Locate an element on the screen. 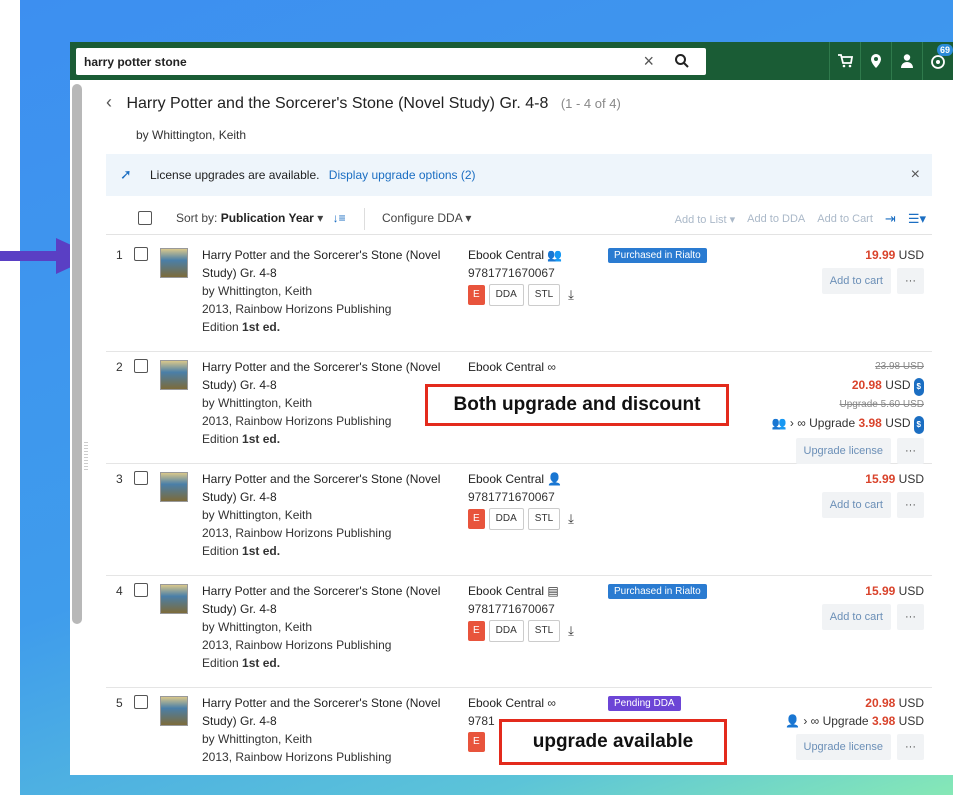  sort-value: Publication Year is located at coordinates (267, 218).